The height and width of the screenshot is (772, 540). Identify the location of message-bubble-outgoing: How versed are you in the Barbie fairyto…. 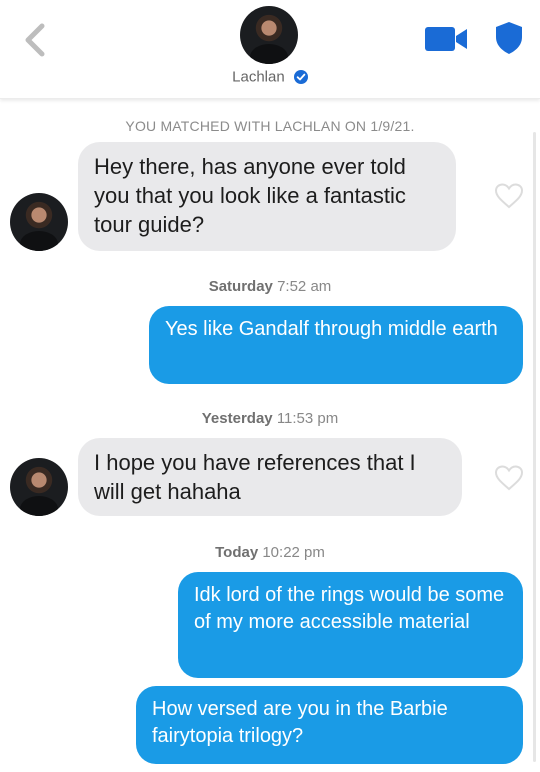
(329, 725).